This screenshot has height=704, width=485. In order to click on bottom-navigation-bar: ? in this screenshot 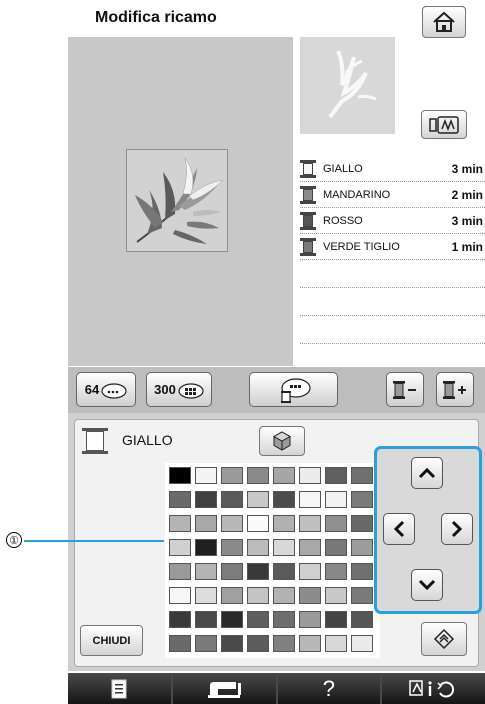, I will do `click(276, 688)`.